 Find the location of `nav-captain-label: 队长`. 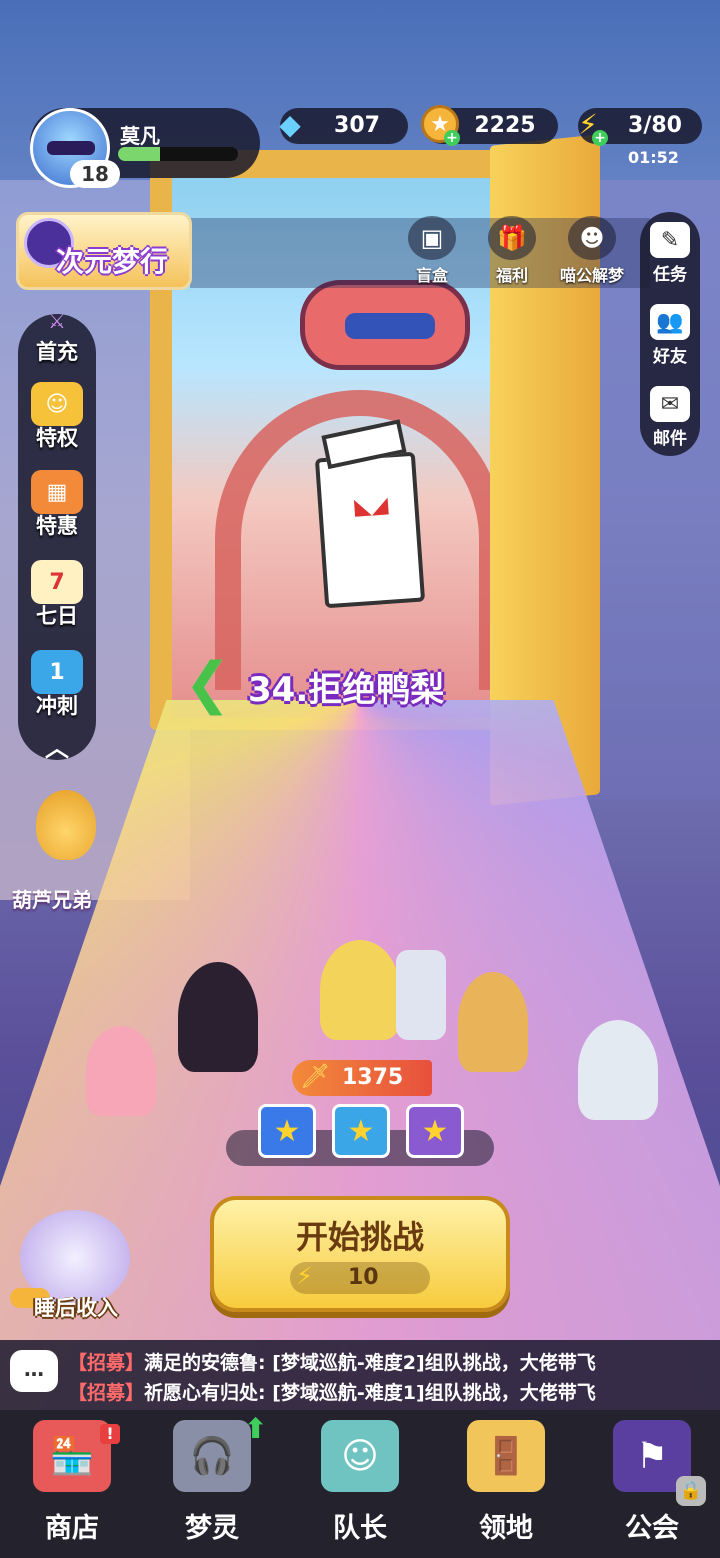

nav-captain-label: 队长 is located at coordinates (360, 1528).